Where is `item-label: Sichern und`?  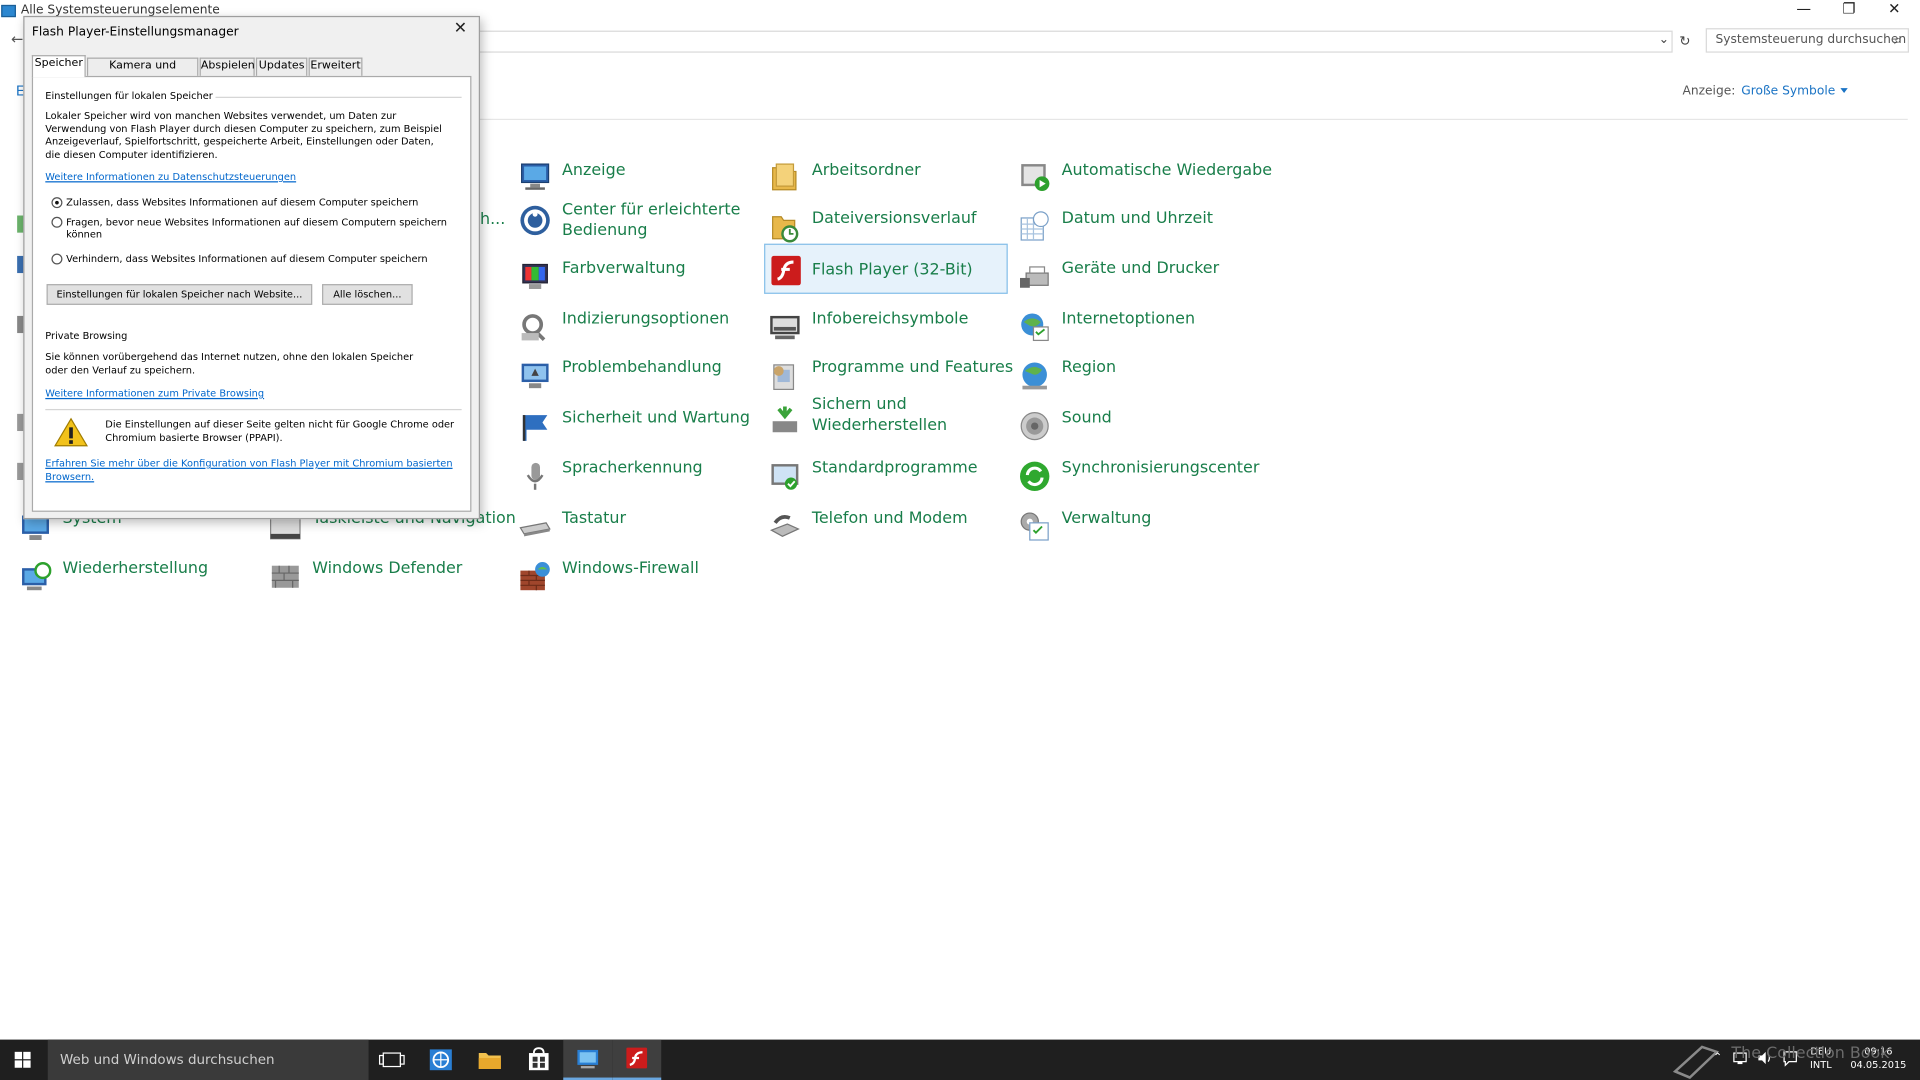 item-label: Sichern und is located at coordinates (859, 404).